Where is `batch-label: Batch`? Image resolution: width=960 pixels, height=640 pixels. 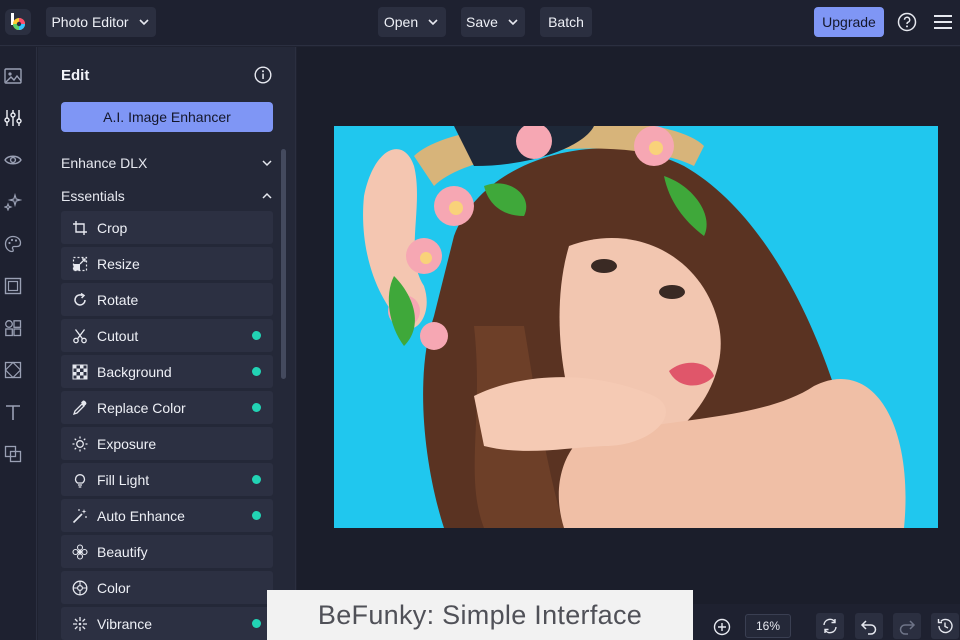 batch-label: Batch is located at coordinates (566, 22).